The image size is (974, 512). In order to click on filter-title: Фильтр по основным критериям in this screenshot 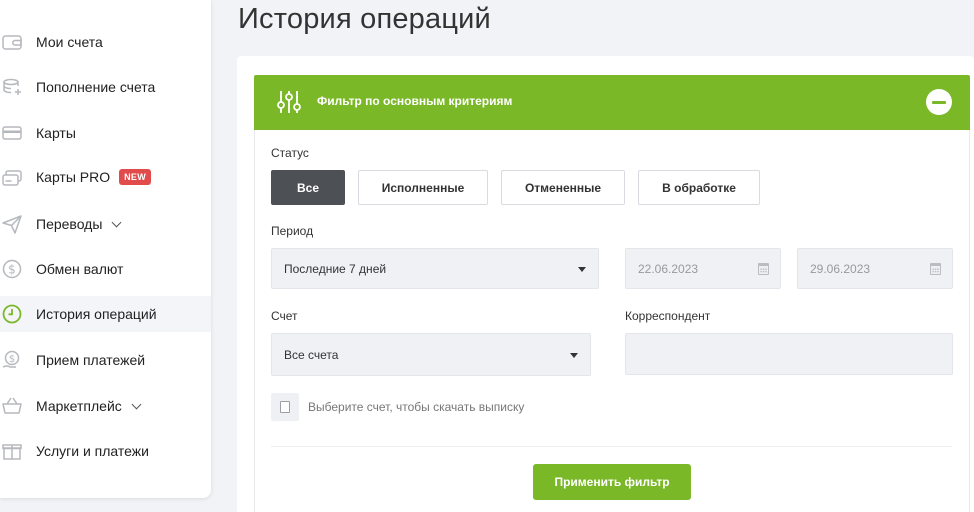, I will do `click(415, 101)`.